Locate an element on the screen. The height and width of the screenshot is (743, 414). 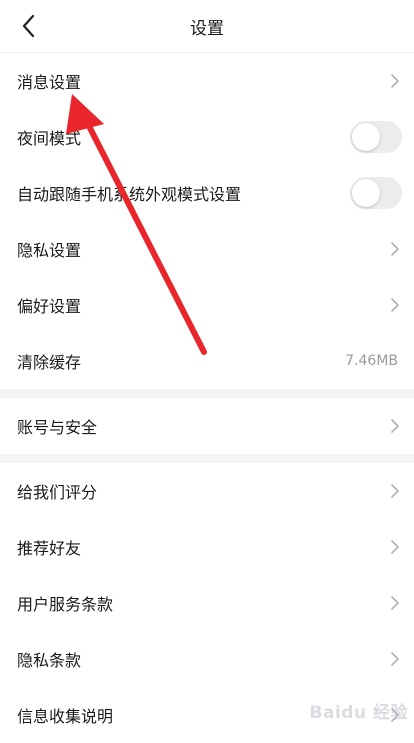
cache-size-value: 7.46MB is located at coordinates (371, 361).